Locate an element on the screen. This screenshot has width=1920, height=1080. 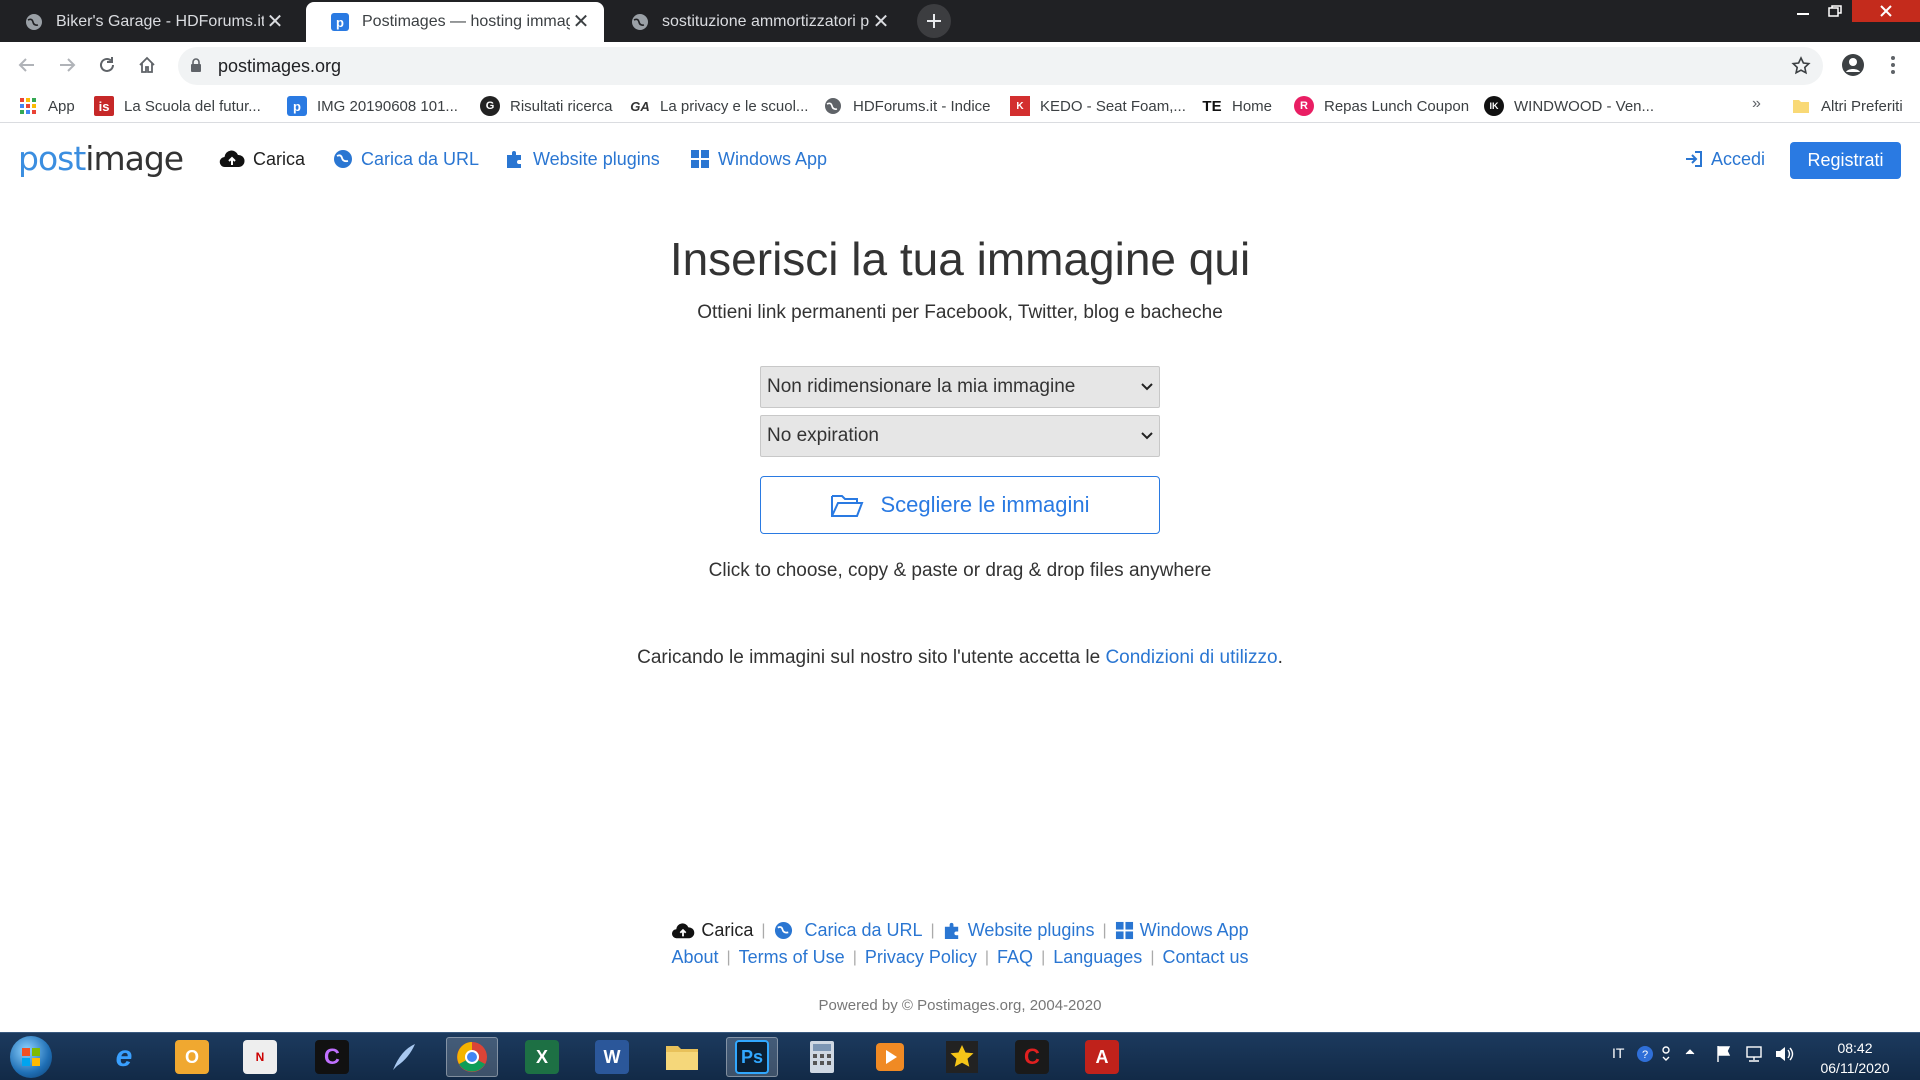
taskbar-word: W is located at coordinates (612, 1057).